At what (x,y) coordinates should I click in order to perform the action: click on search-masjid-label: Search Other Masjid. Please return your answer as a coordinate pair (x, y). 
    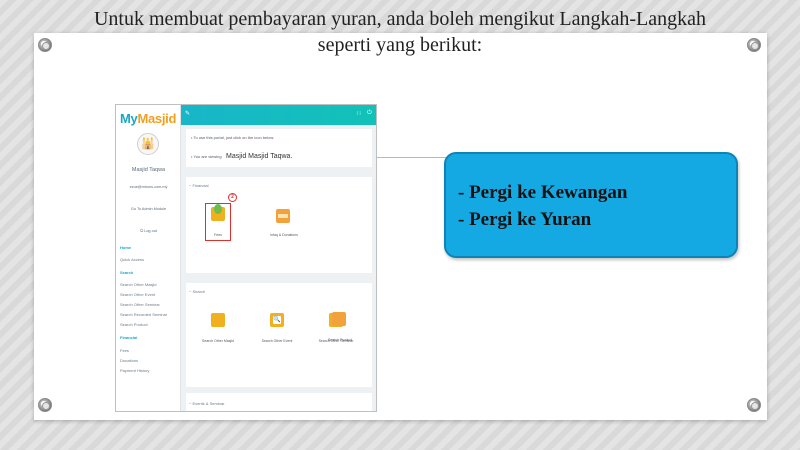
    Looking at the image, I should click on (218, 341).